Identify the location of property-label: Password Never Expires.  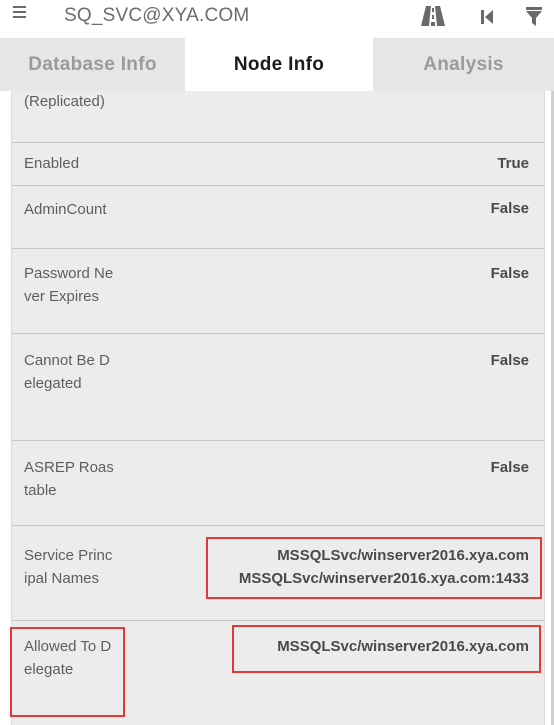
(69, 285).